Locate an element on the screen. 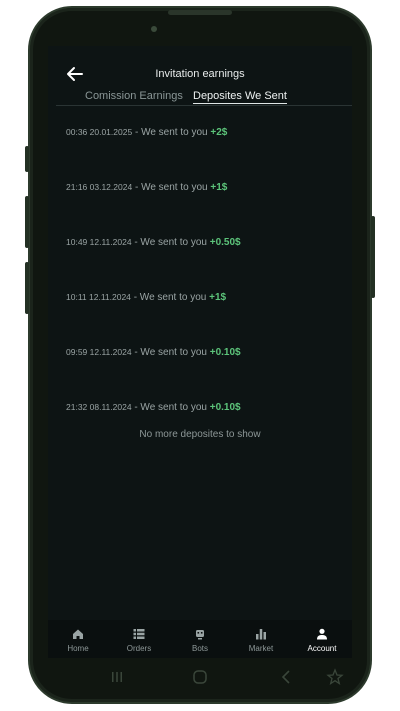 This screenshot has width=400, height=711. phone-volume-up-button is located at coordinates (27, 222).